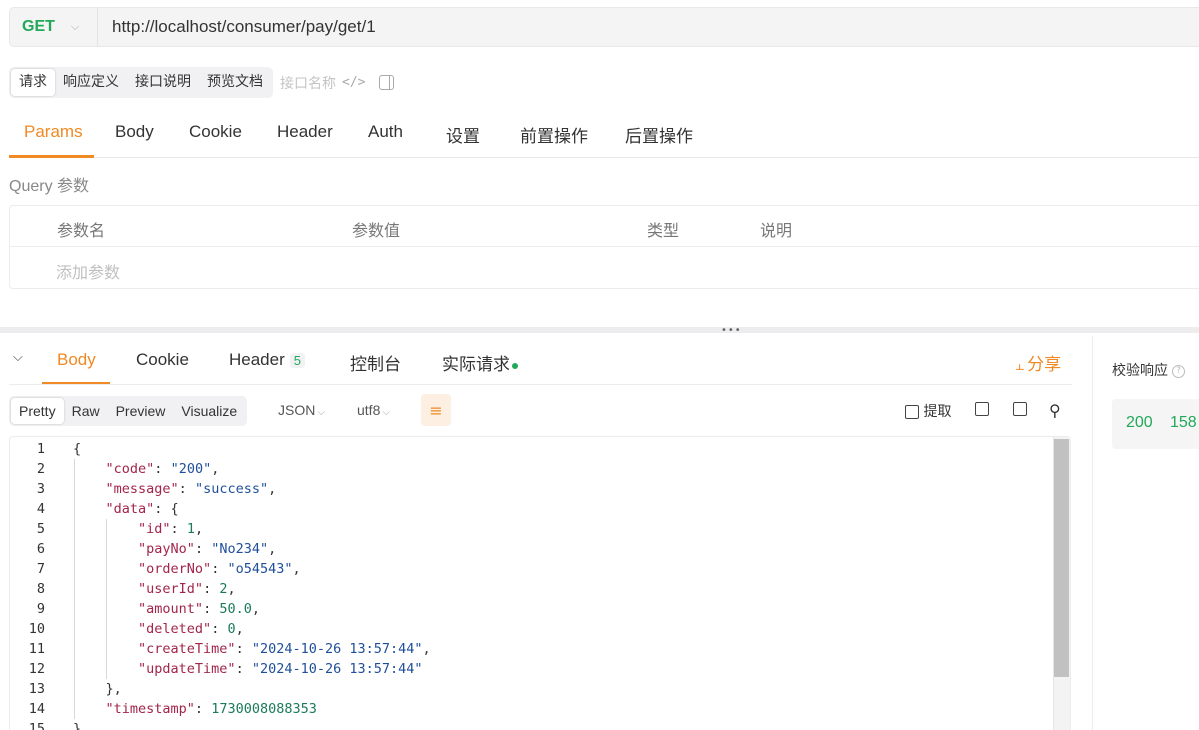 This screenshot has width=1199, height=730. I want to click on code-text: "payNo": "No234",, so click(207, 549).